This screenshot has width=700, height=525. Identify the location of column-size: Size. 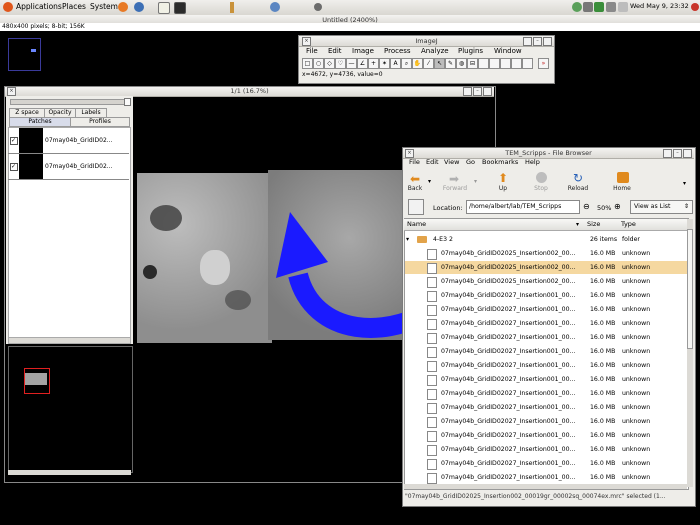
(593, 224).